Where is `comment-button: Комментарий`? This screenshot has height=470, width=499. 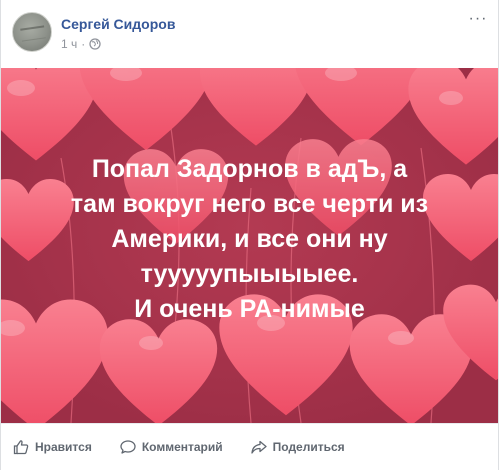 comment-button: Комментарий is located at coordinates (171, 447).